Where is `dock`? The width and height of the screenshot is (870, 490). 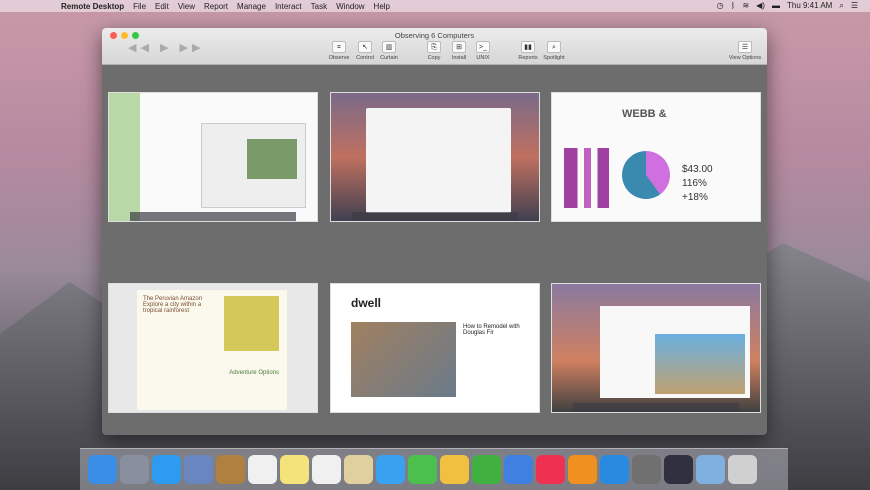 dock is located at coordinates (434, 469).